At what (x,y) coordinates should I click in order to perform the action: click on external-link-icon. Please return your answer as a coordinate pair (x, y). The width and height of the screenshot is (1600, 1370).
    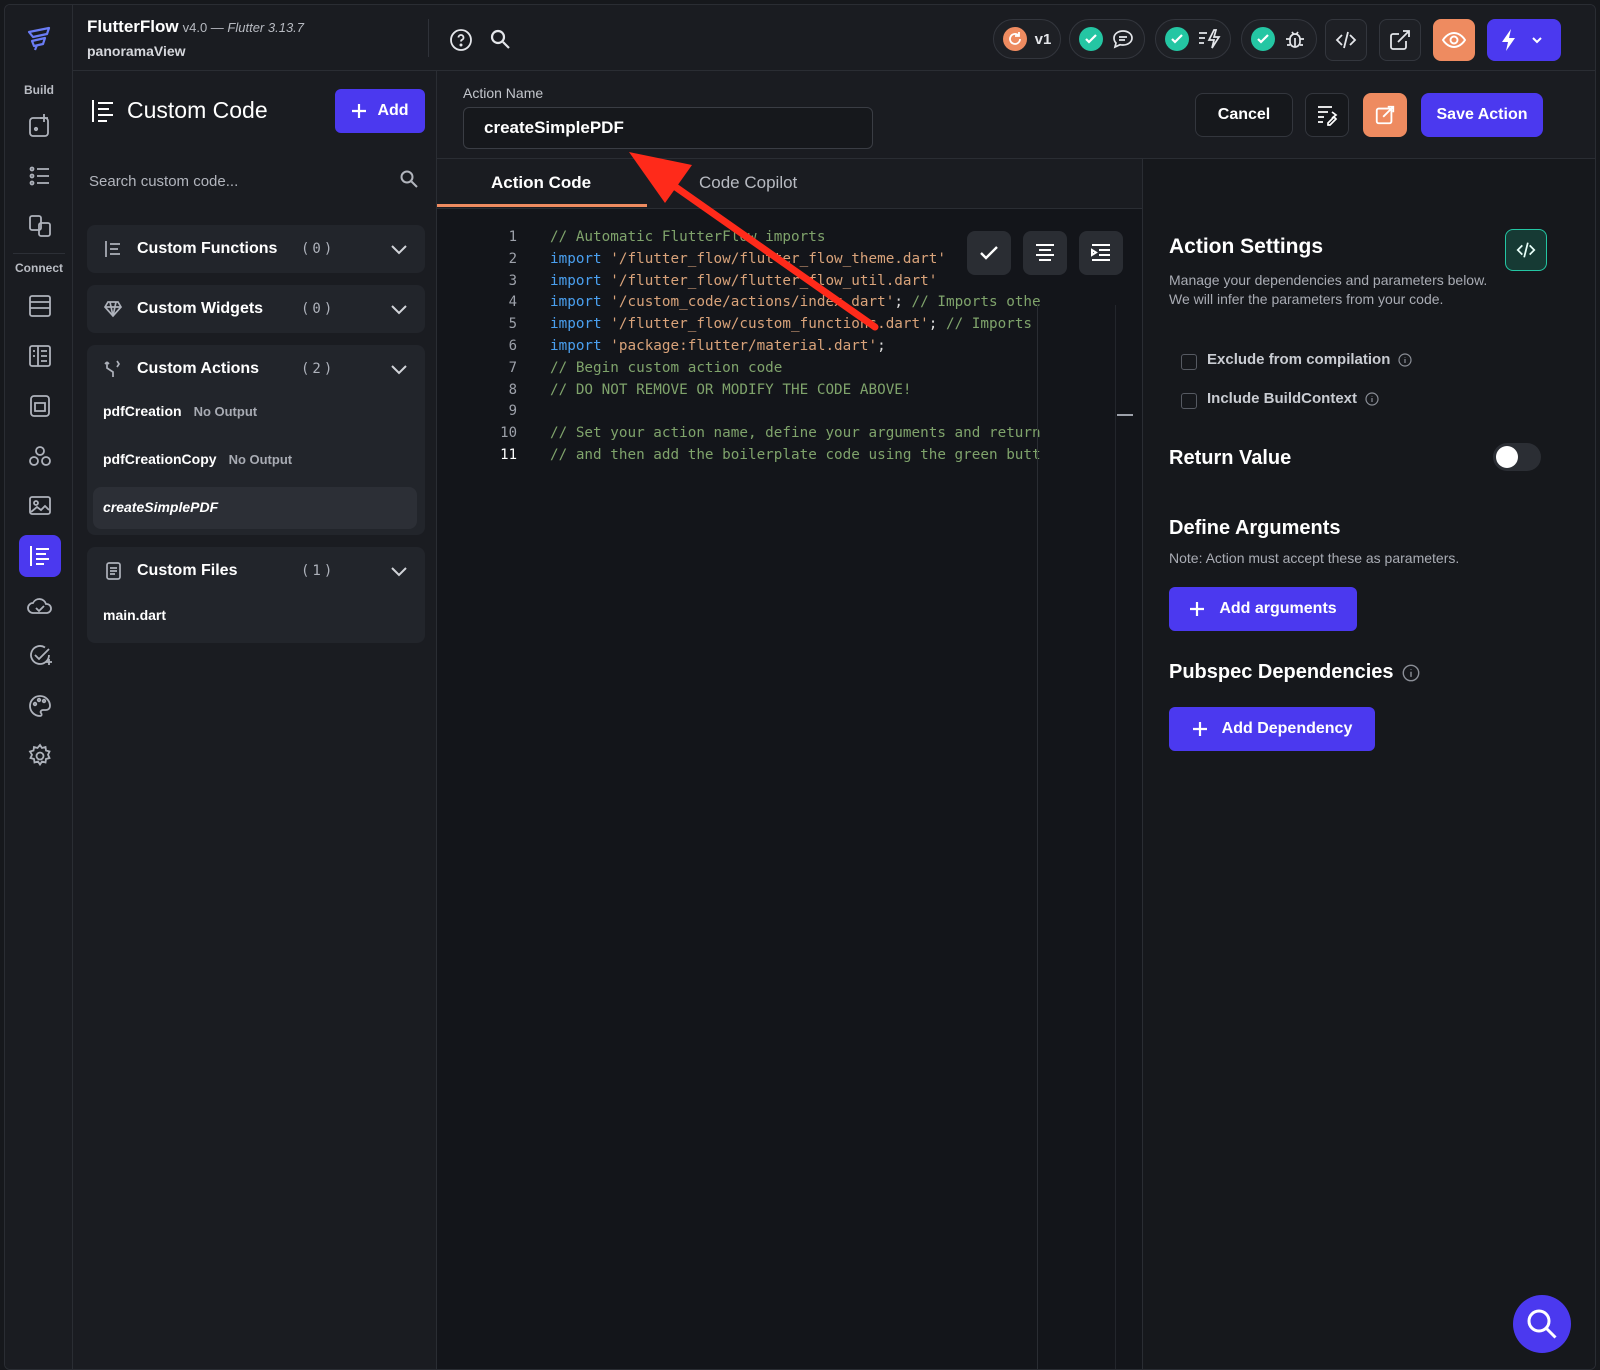
    Looking at the image, I should click on (1400, 40).